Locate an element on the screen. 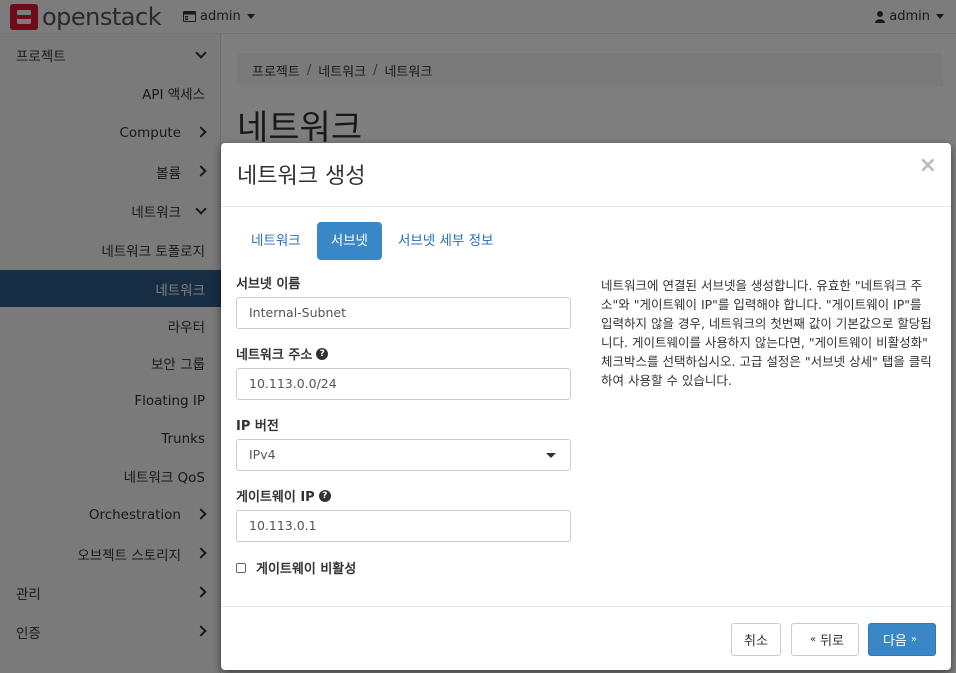  gateway-ip-label: 게이트웨이 IP? is located at coordinates (283, 495).